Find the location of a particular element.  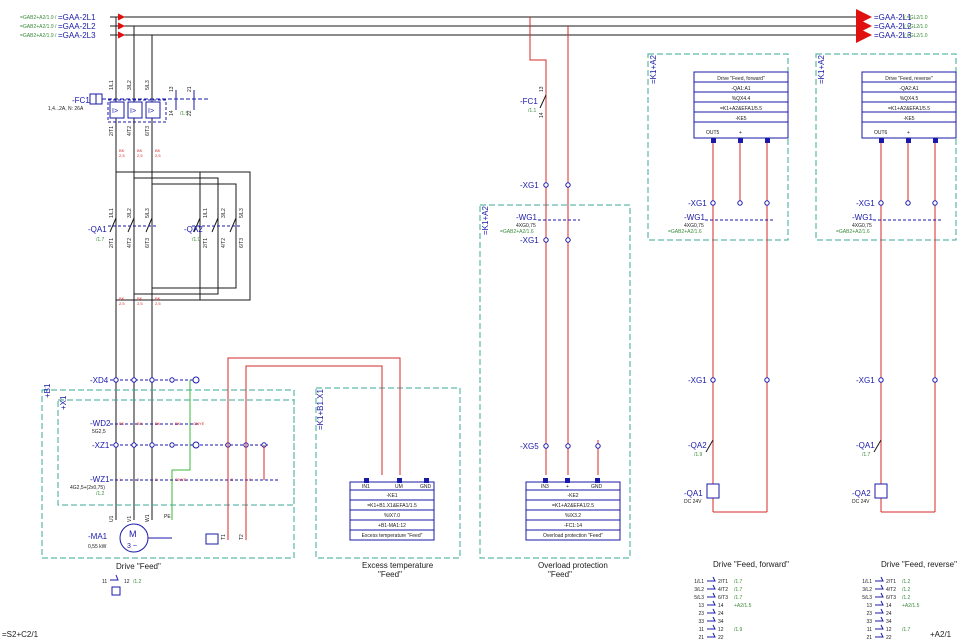

wd2-name: -WD2 is located at coordinates (100, 423).